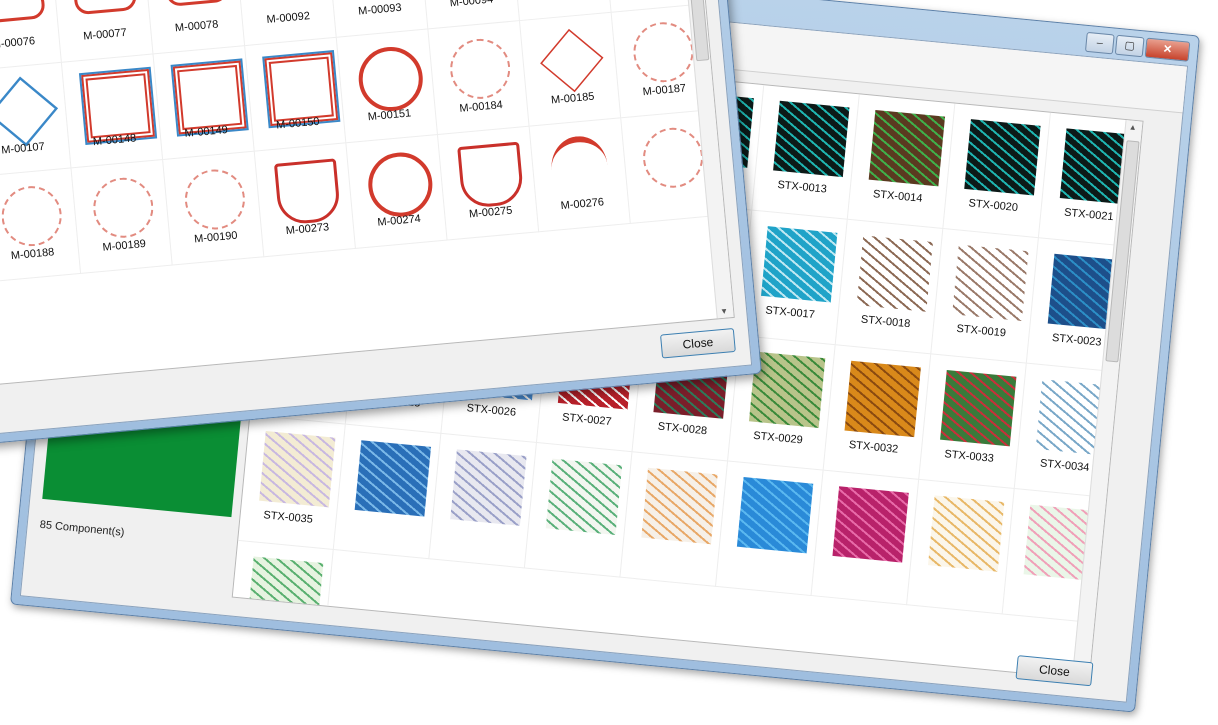  I want to click on motif-item: M-00189, so click(122, 216).